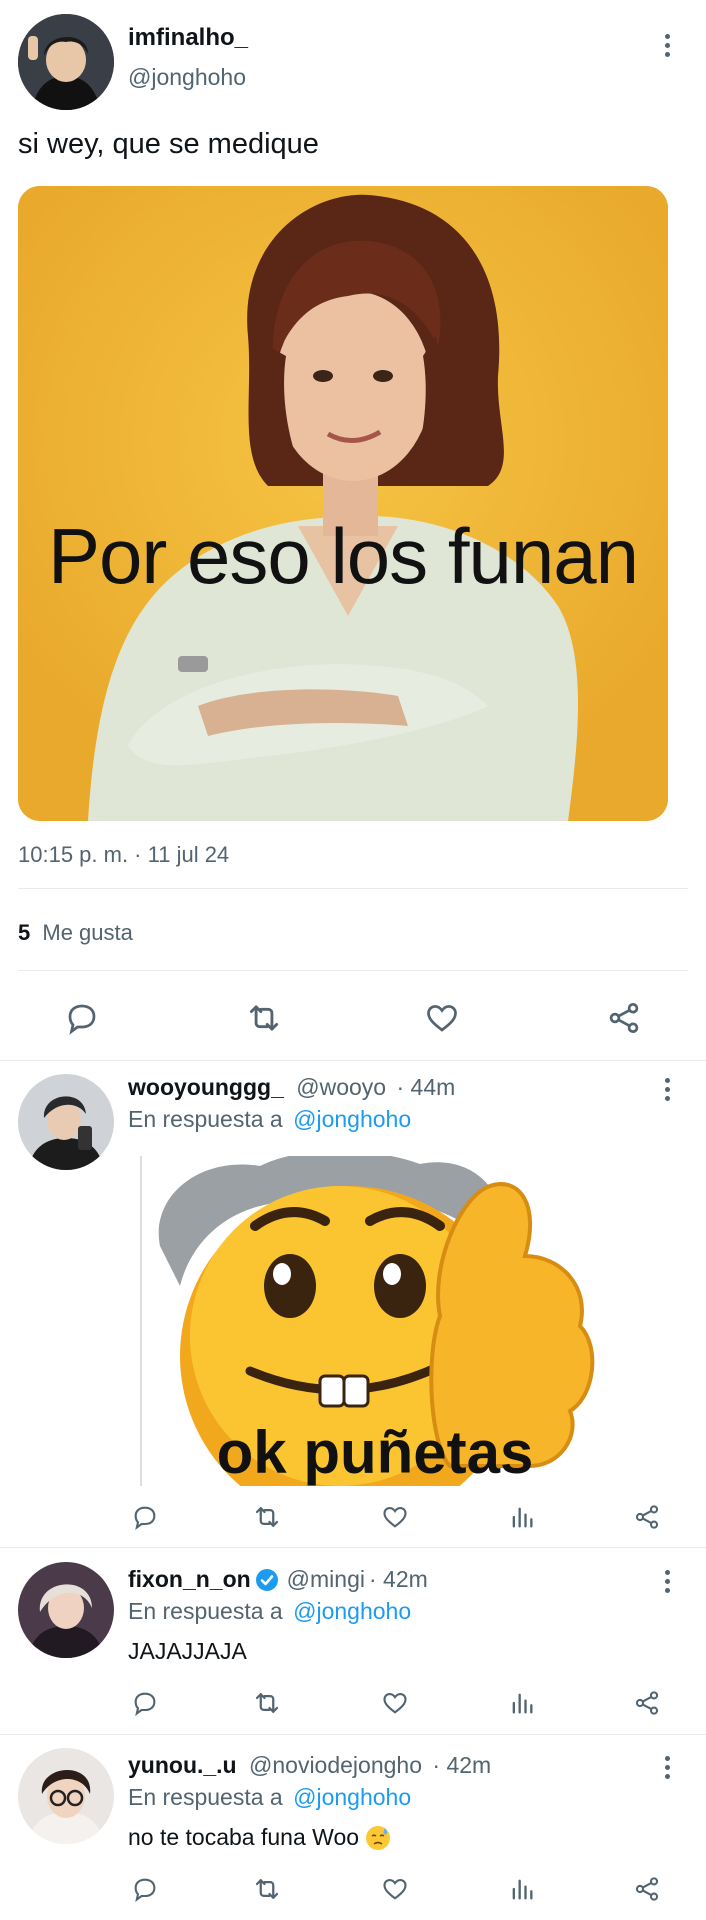  I want to click on likes-label: Me gusta, so click(87, 932).